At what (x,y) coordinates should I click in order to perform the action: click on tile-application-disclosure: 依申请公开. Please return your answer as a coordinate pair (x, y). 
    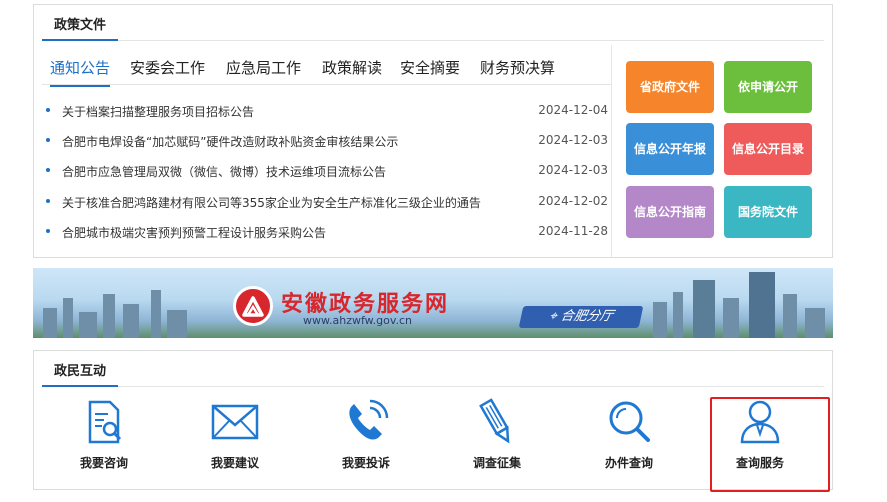
    Looking at the image, I should click on (768, 87).